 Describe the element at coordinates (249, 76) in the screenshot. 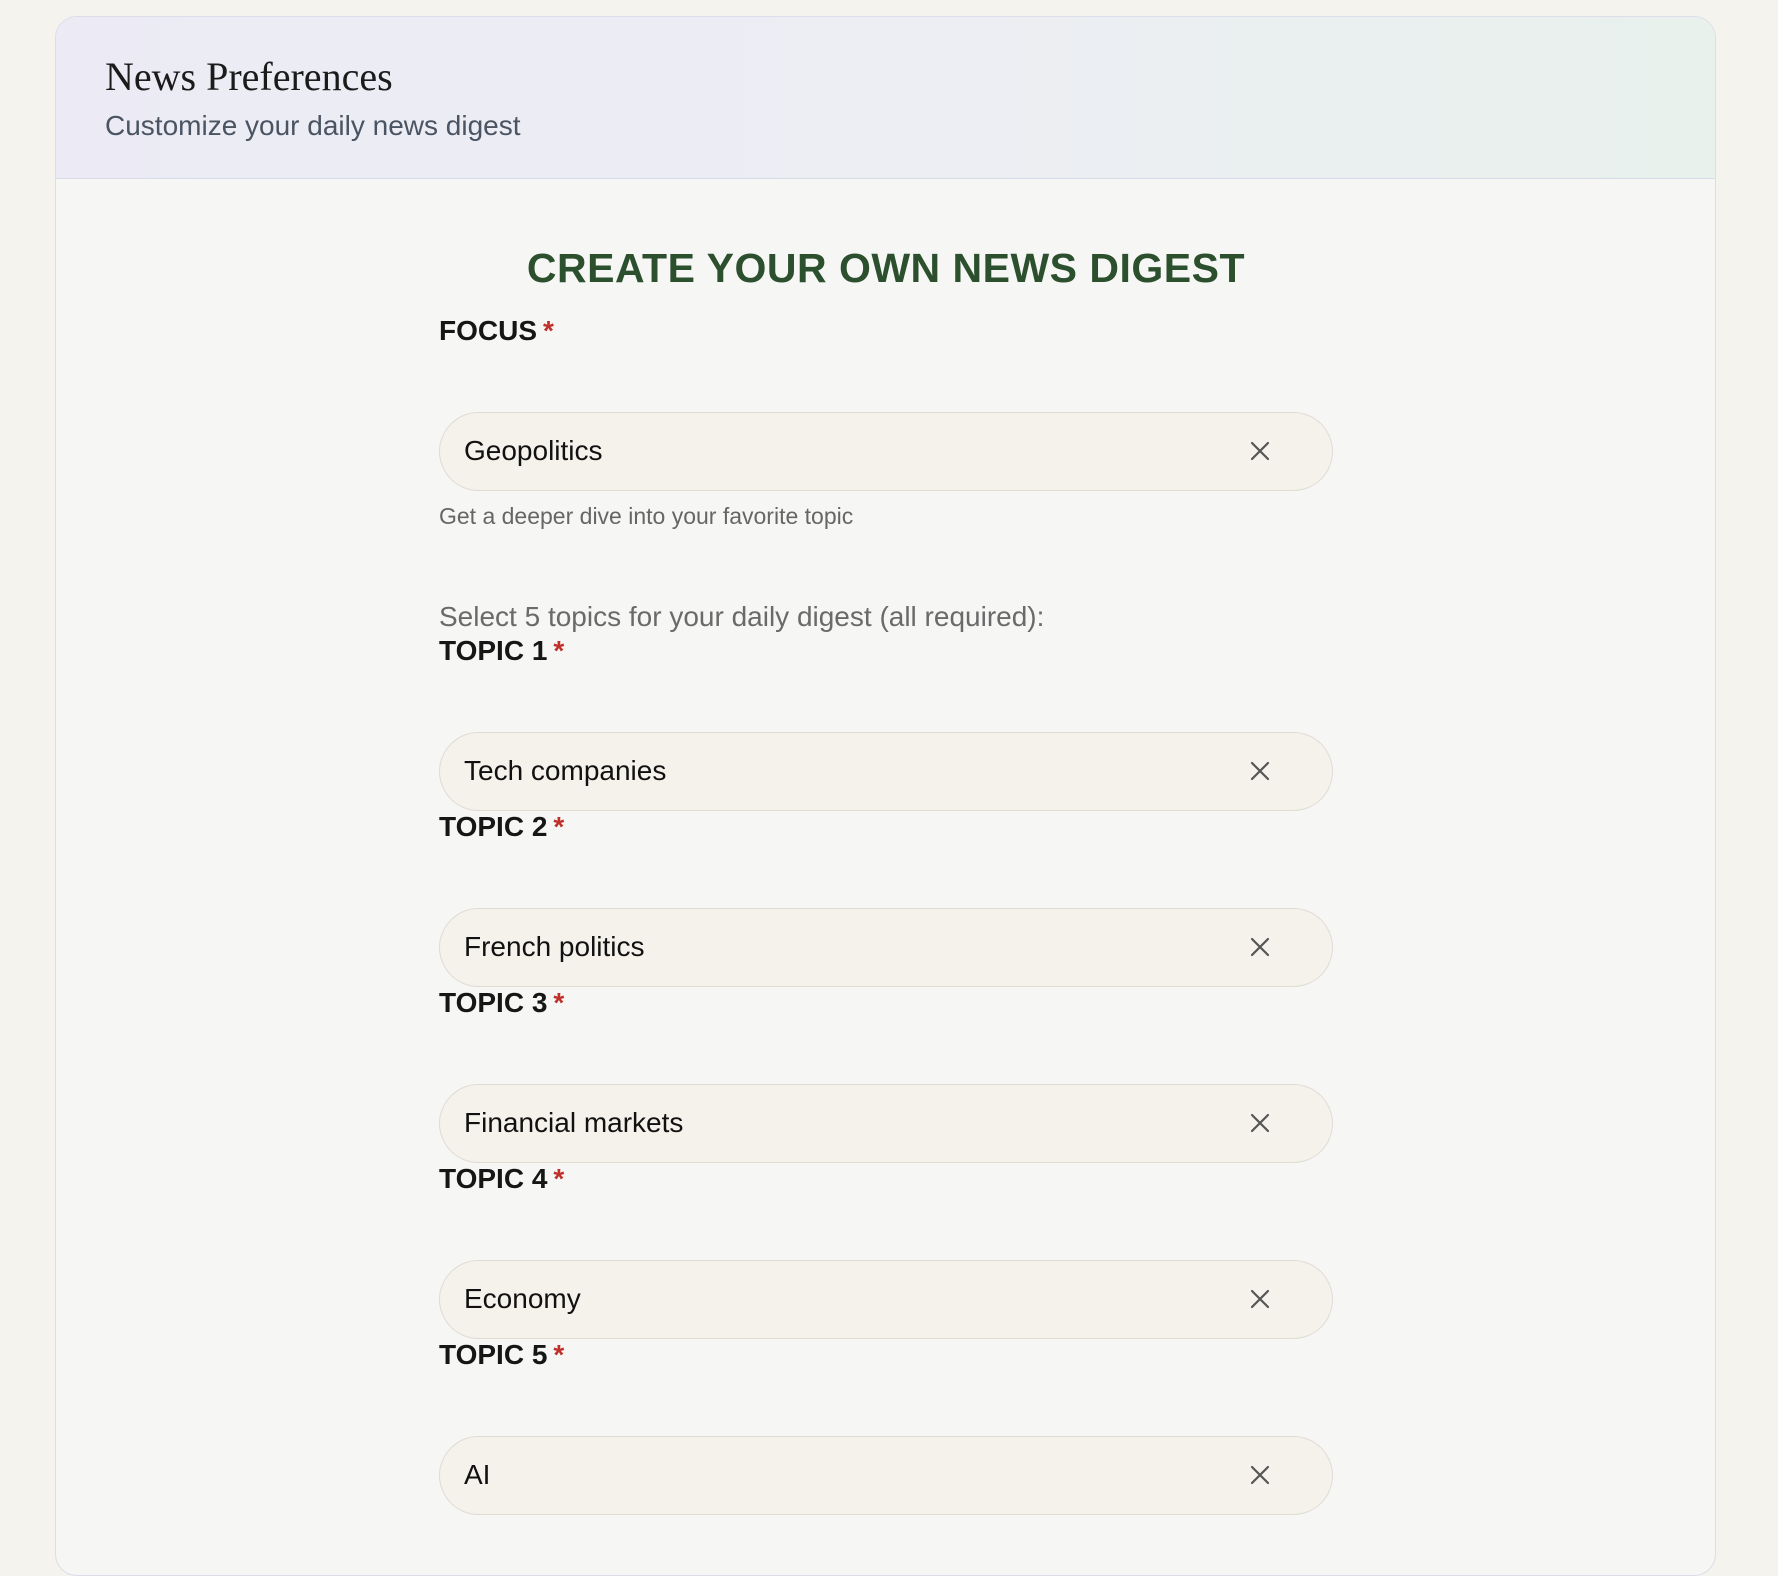

I see `page-title: News Preferences` at that location.